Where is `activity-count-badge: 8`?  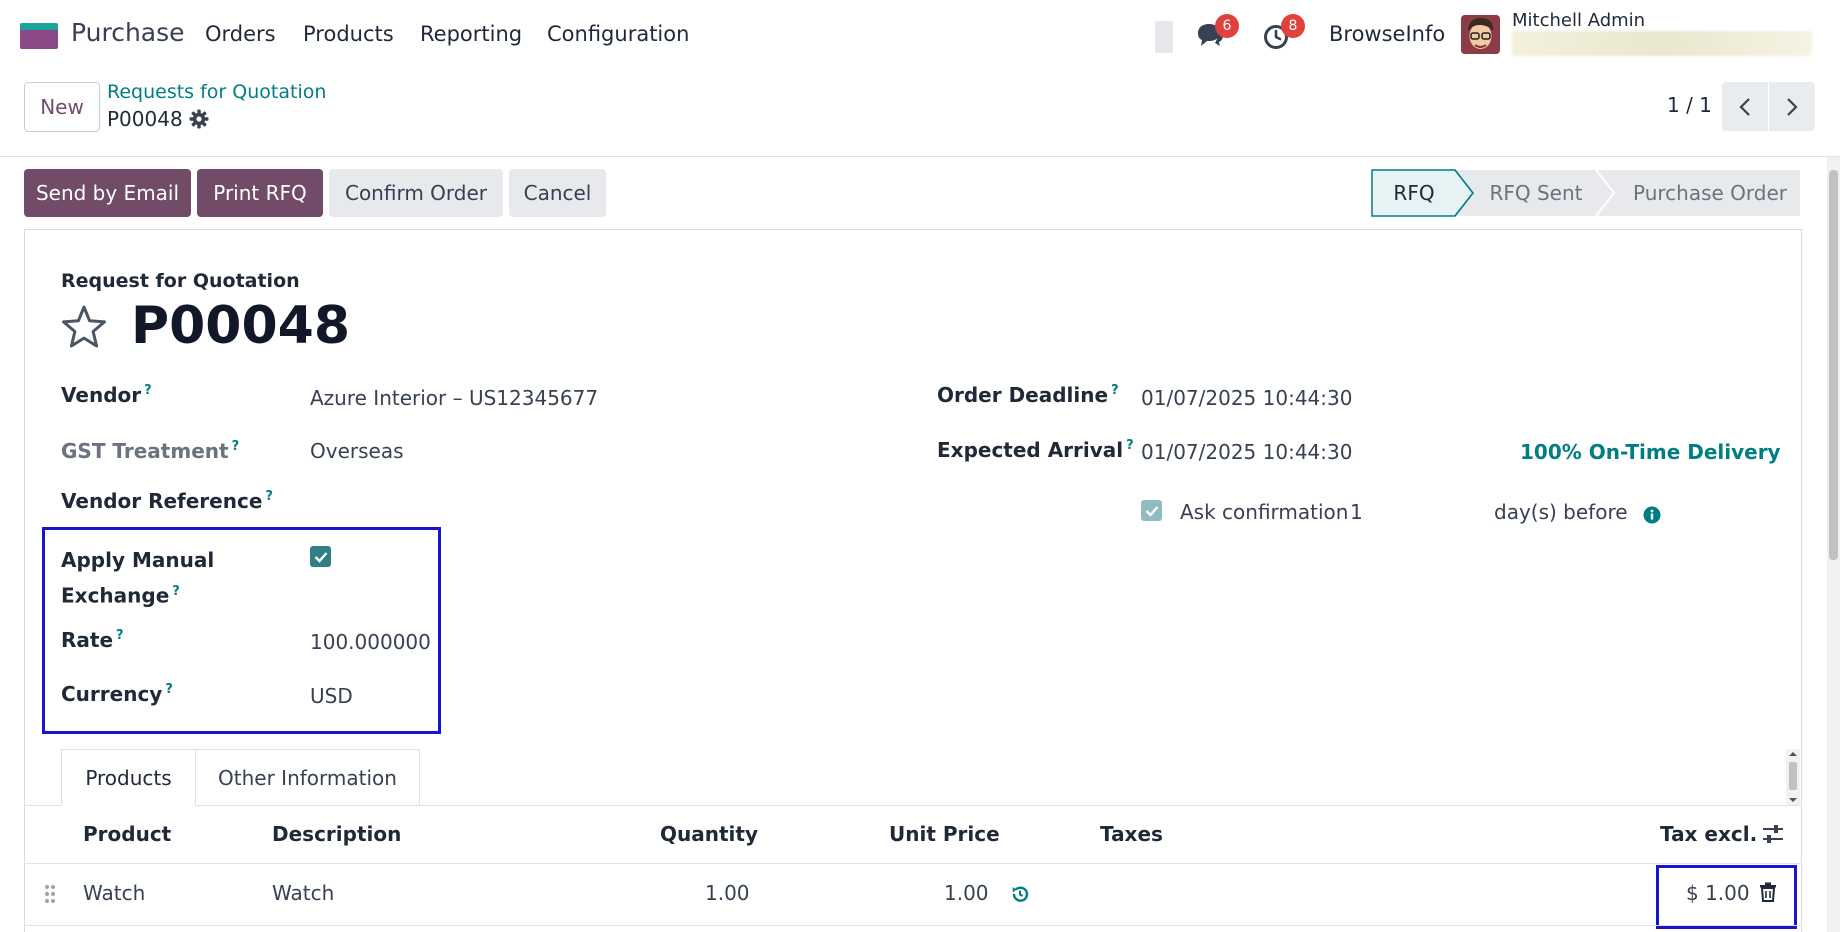 activity-count-badge: 8 is located at coordinates (1293, 26).